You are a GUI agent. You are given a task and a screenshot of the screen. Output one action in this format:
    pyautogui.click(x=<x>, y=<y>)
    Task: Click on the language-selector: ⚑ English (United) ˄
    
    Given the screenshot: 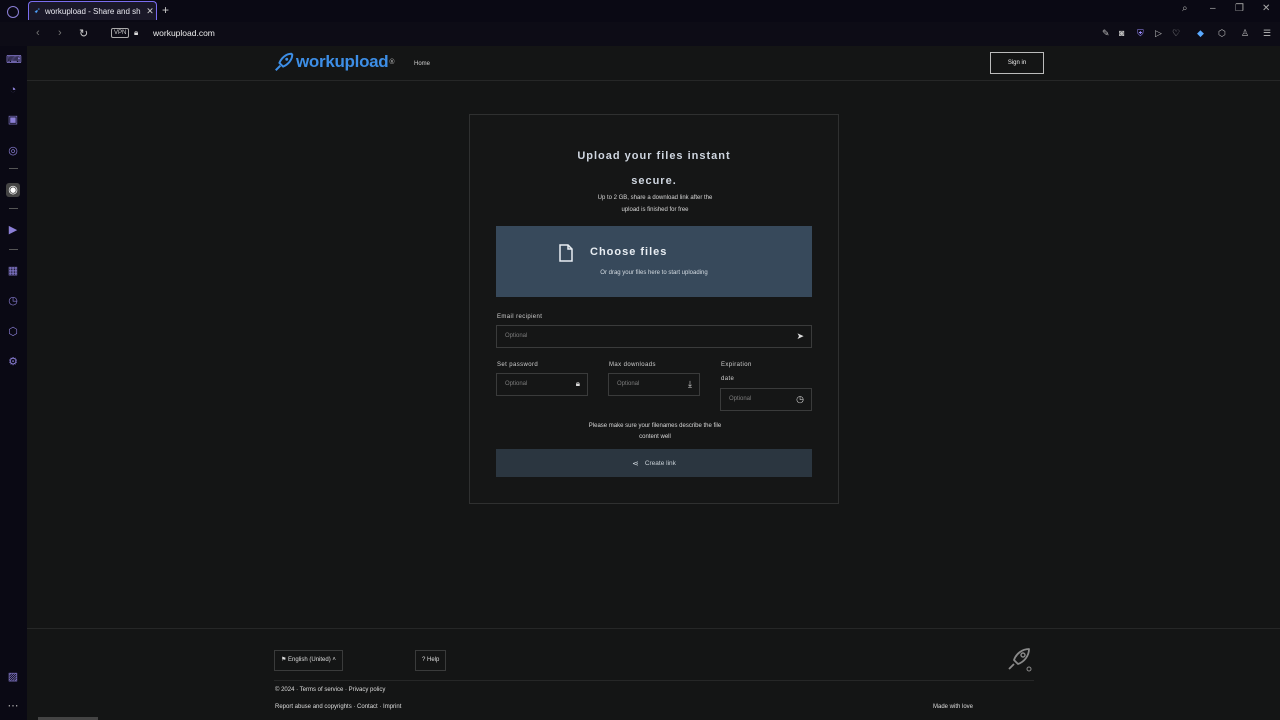 What is the action you would take?
    pyautogui.click(x=308, y=660)
    